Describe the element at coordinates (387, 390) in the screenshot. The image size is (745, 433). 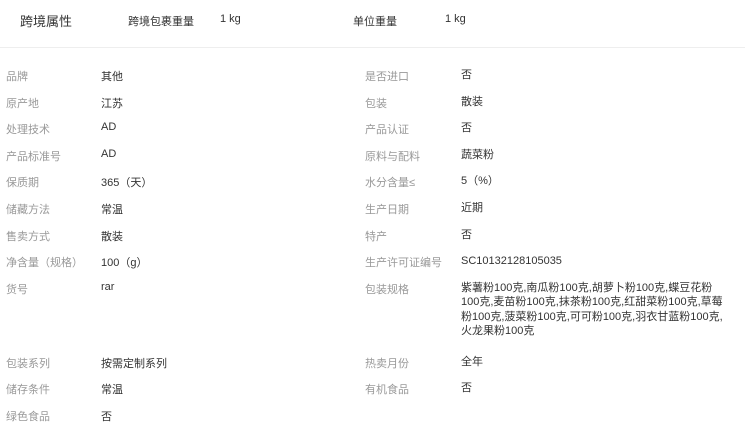
I see `attribute-label: 有机食品` at that location.